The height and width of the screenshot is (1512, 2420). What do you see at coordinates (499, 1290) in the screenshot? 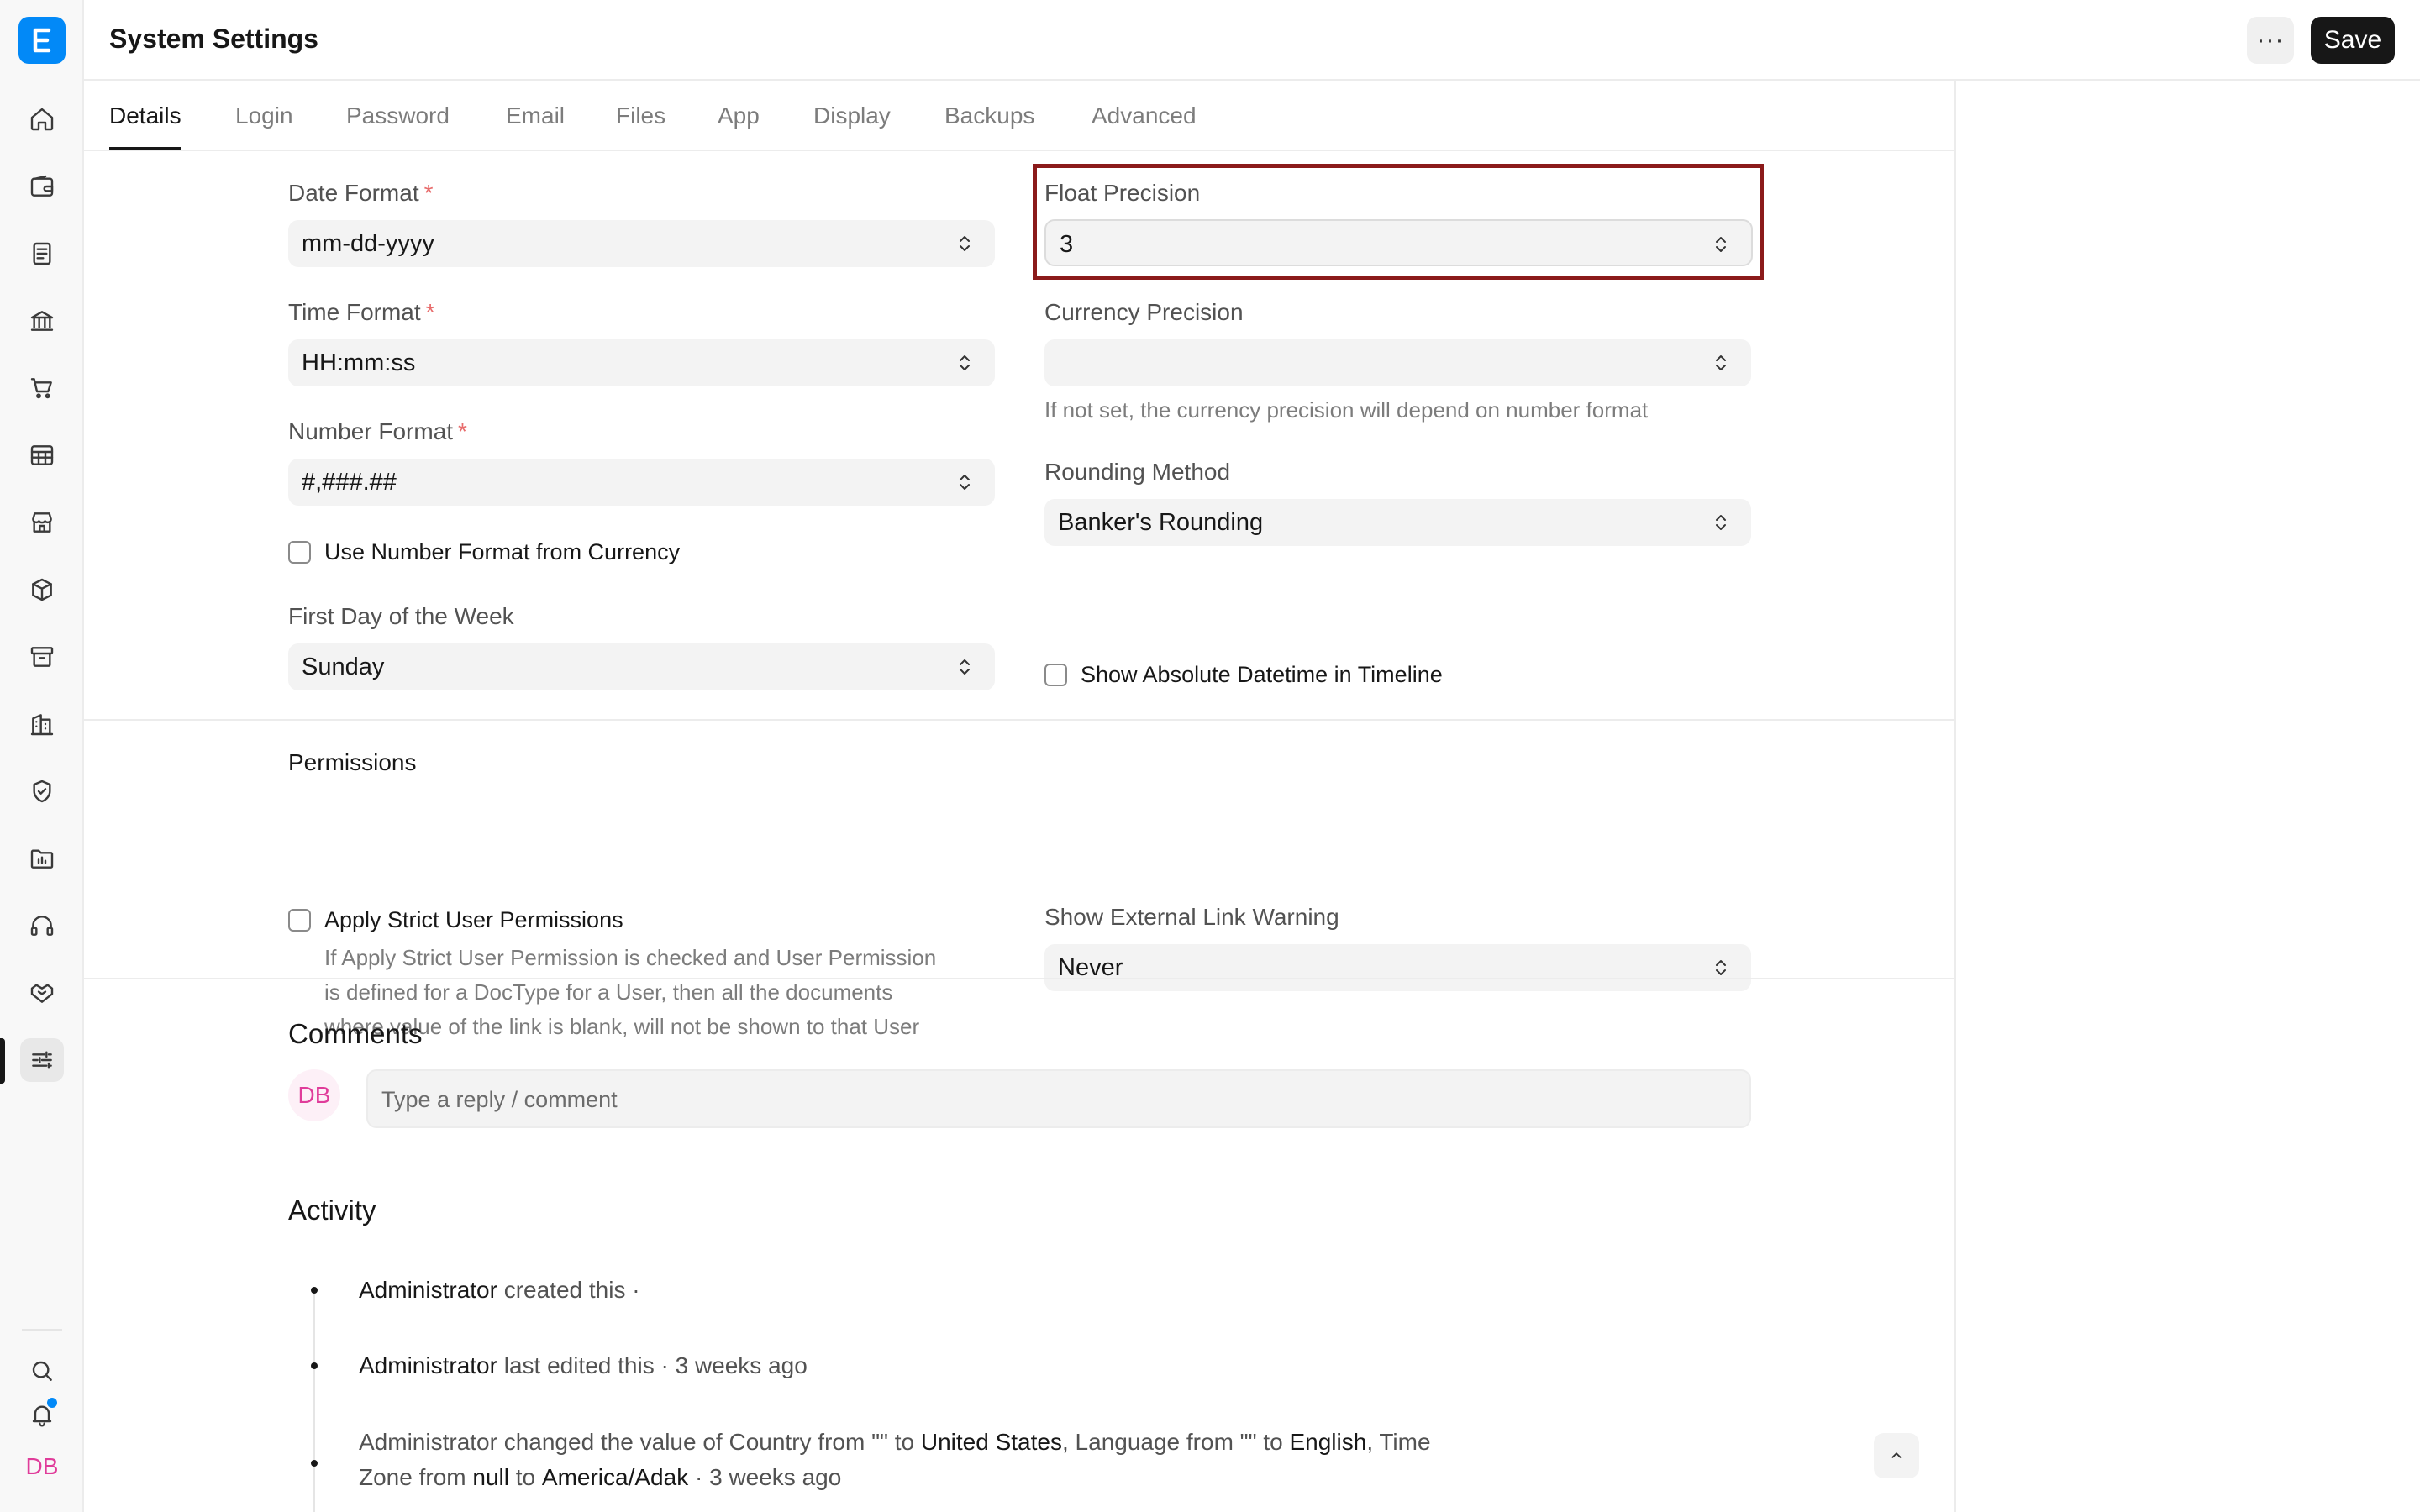
I see `activity-item: Administrator created this ·` at bounding box center [499, 1290].